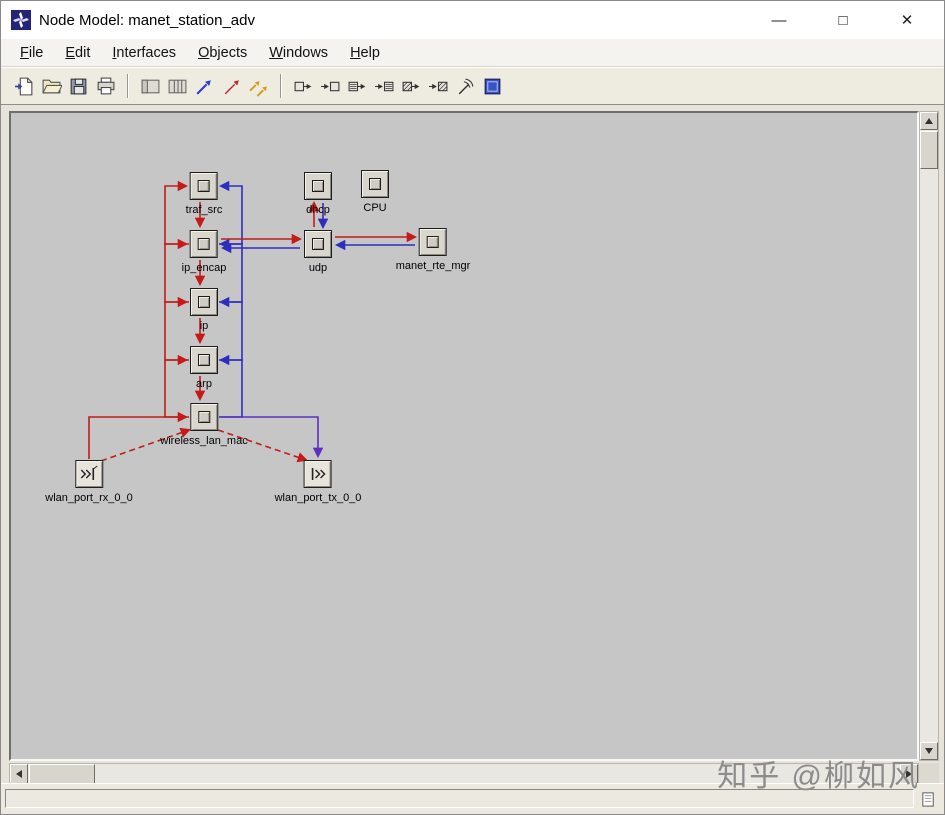  Describe the element at coordinates (472, 53) in the screenshot. I see `menu-bar: File Edit Interfaces Objects Windows Help` at that location.